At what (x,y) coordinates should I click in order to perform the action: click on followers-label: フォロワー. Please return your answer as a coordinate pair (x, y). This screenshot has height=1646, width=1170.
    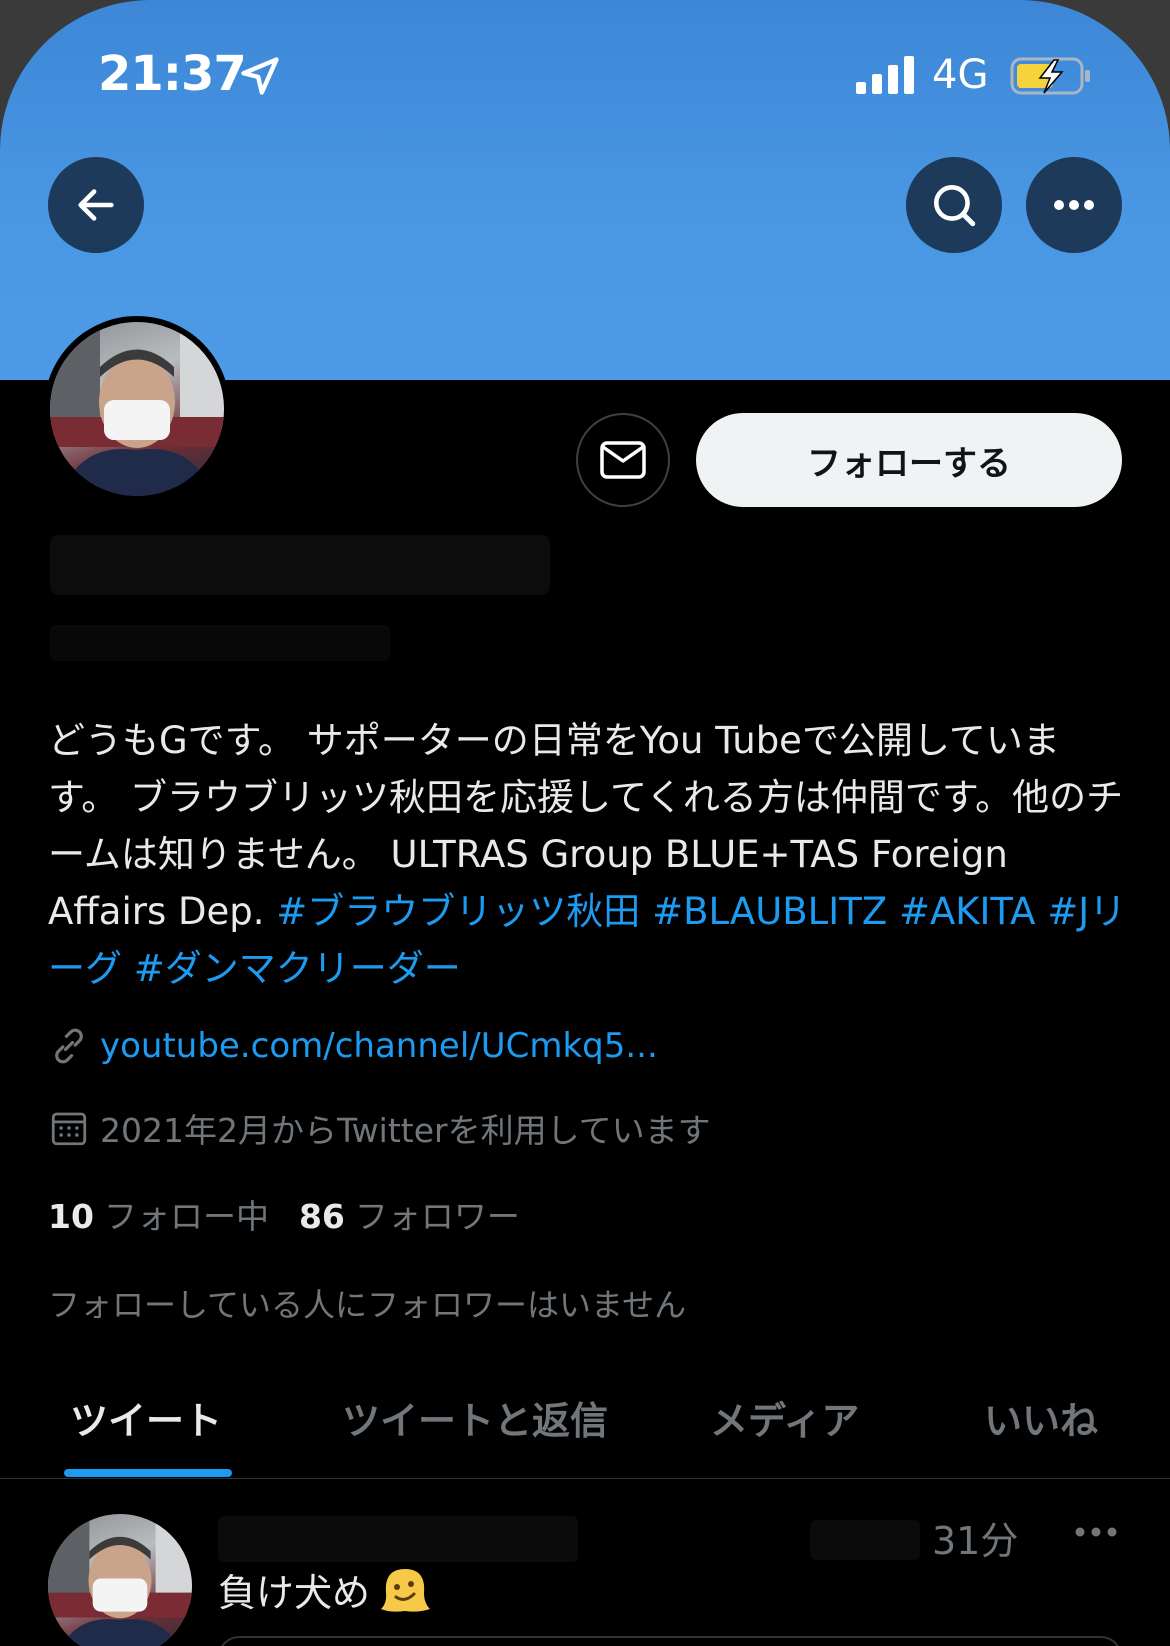
    Looking at the image, I should click on (437, 1216).